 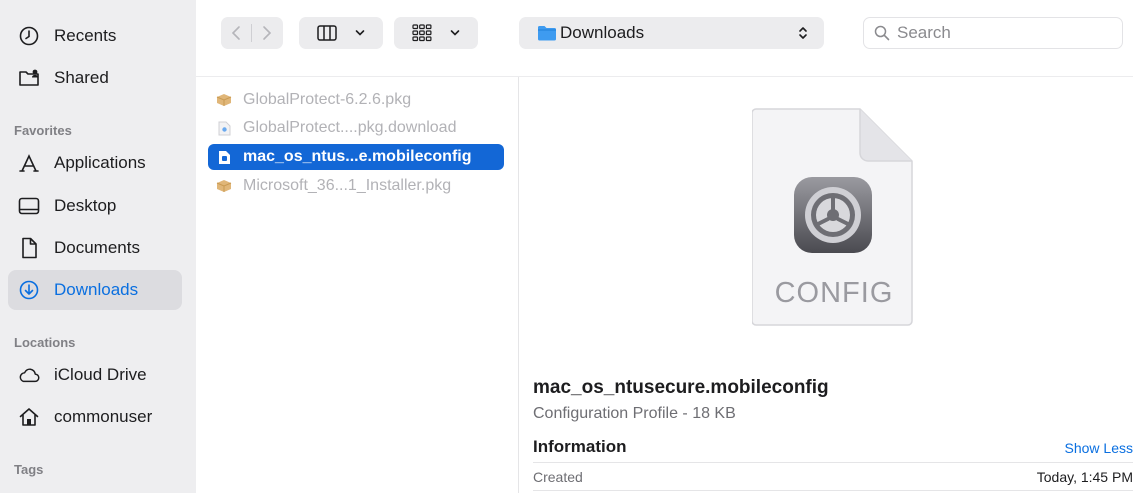 I want to click on sidebar-item-recents: Recents, so click(x=95, y=36).